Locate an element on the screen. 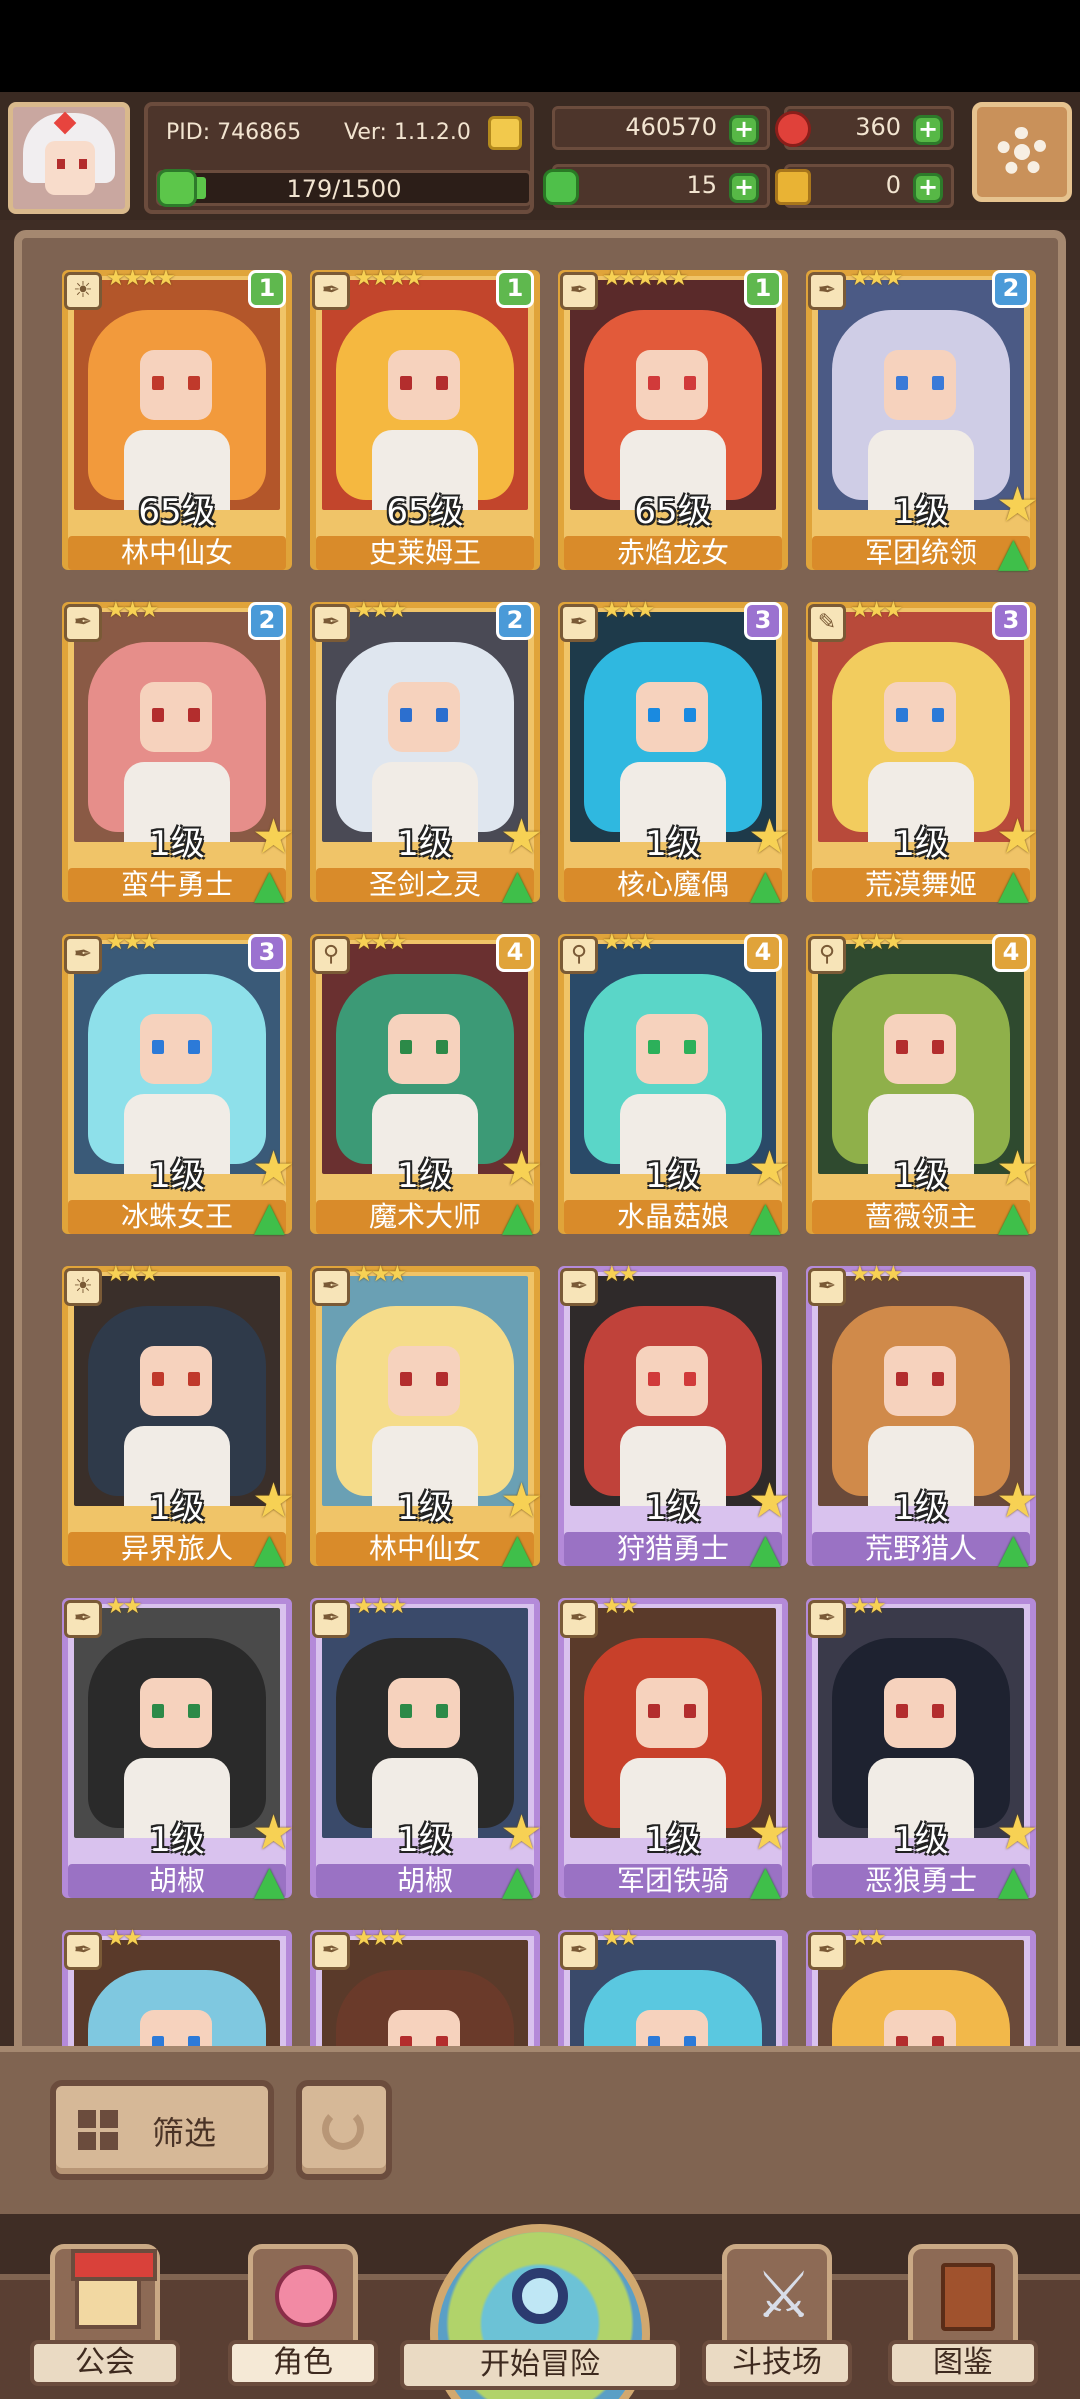  nav-guild: 公会 is located at coordinates (105, 2319).